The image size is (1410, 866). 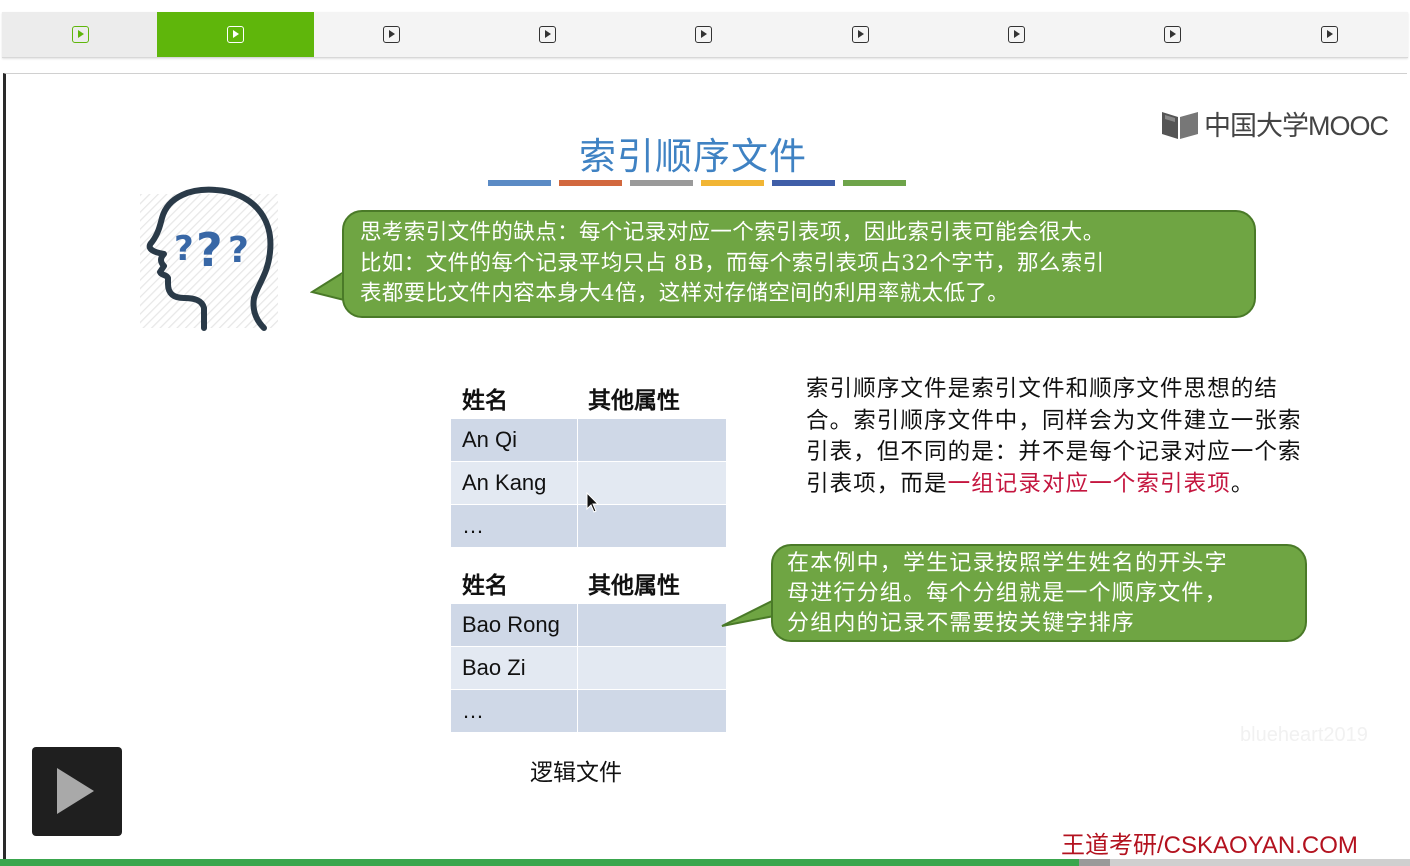 What do you see at coordinates (1180, 125) in the screenshot?
I see `mooc-book-icon` at bounding box center [1180, 125].